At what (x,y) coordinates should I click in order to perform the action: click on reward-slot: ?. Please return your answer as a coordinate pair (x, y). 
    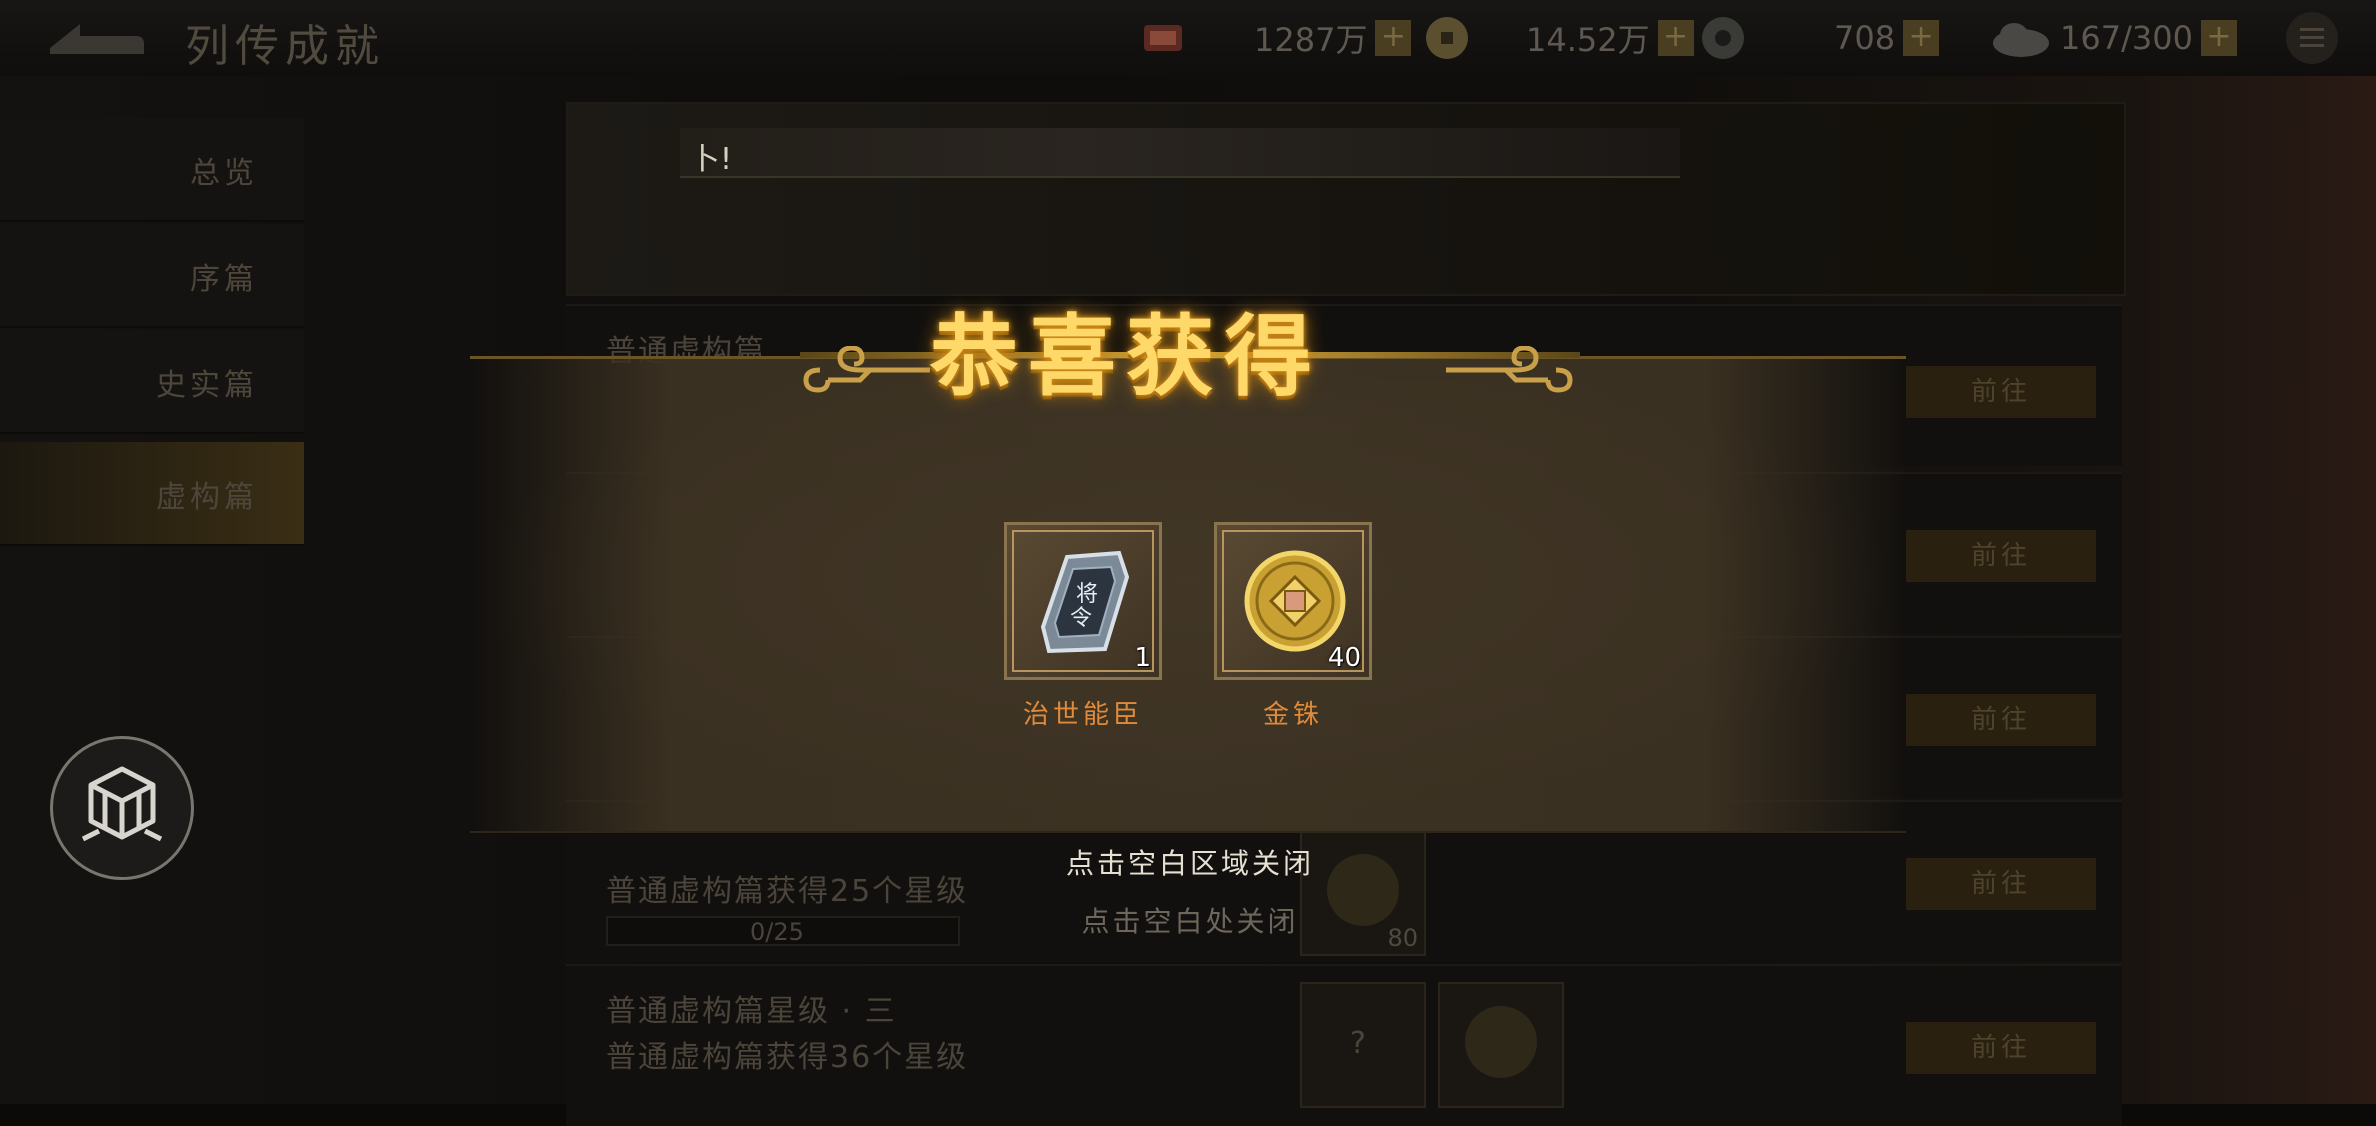
    Looking at the image, I should click on (1363, 1045).